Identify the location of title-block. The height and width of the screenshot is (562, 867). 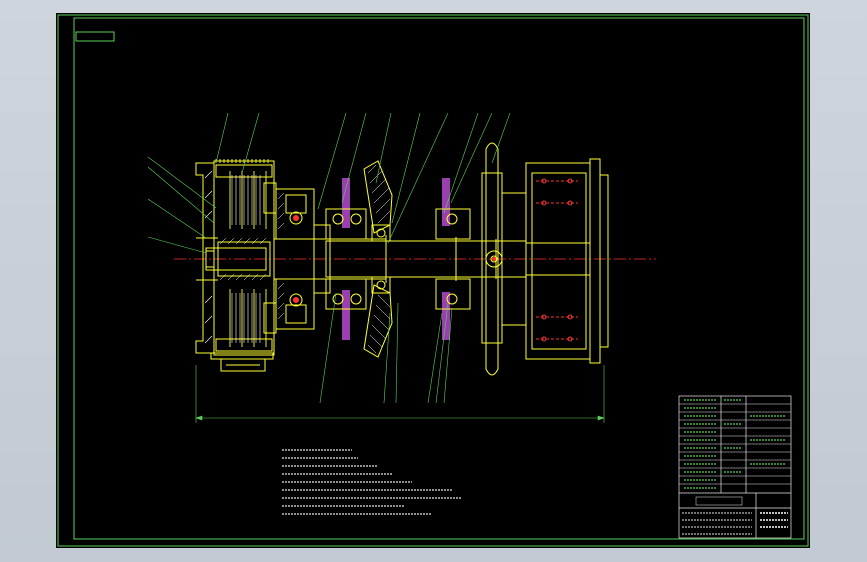
(735, 467).